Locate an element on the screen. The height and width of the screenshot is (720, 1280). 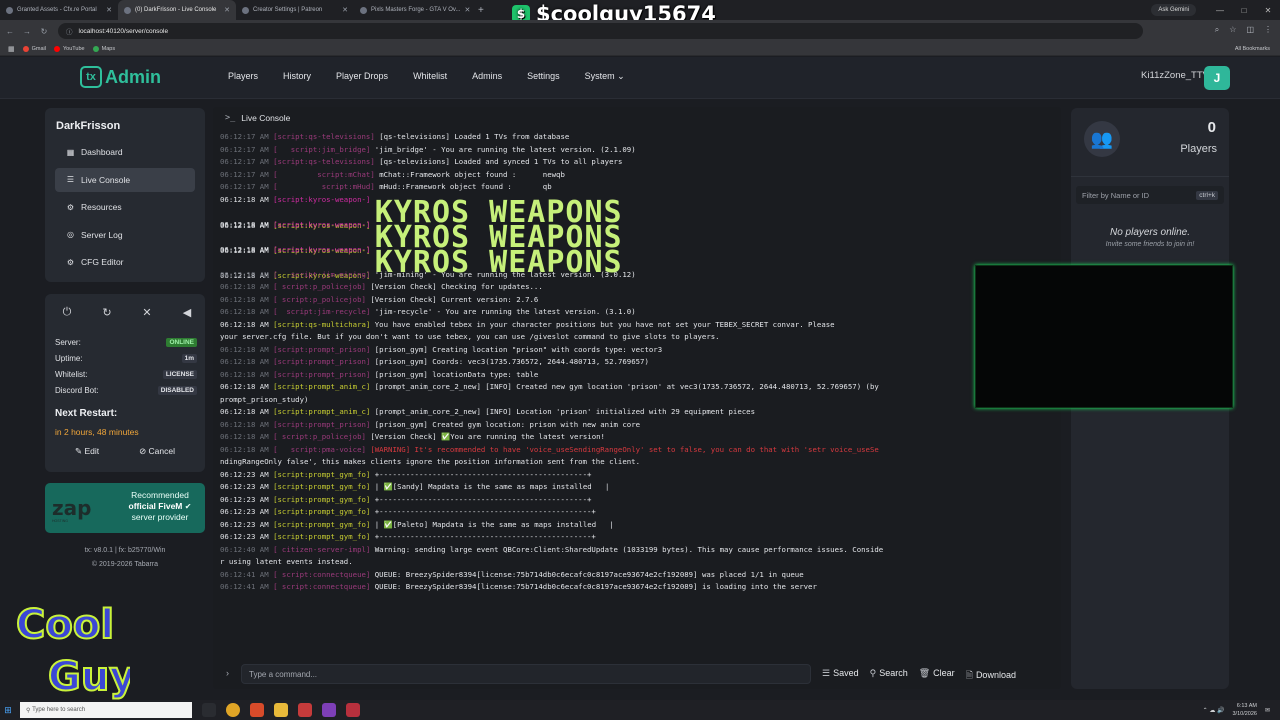
nav-item: Whitelist is located at coordinates (430, 76).